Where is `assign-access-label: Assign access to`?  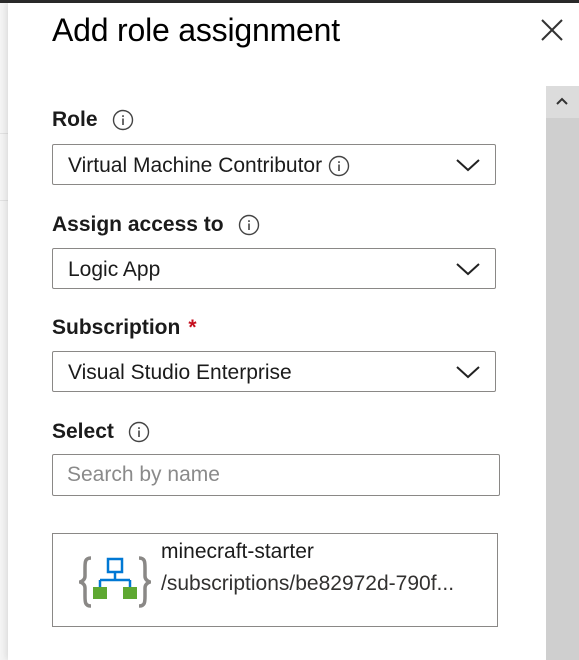 assign-access-label: Assign access to is located at coordinates (138, 224).